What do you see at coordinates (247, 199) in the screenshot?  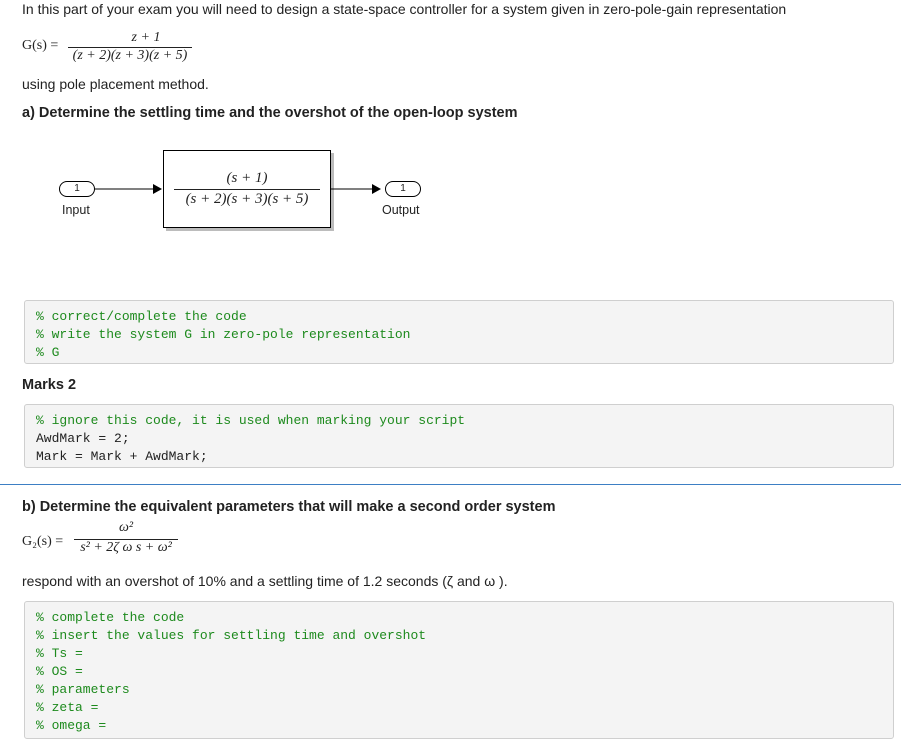 I see `tf-denominator: (s + 2)(s + 3)(s + 5)` at bounding box center [247, 199].